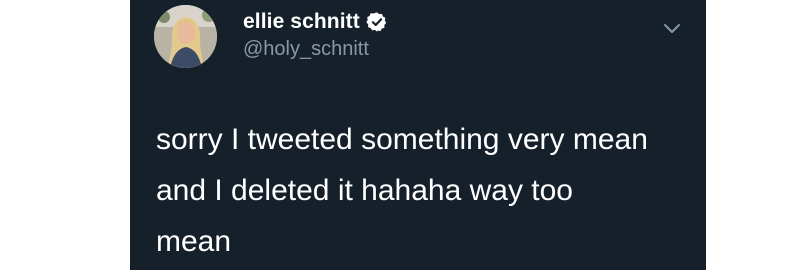 The image size is (812, 270). What do you see at coordinates (672, 29) in the screenshot?
I see `chevron-down-icon` at bounding box center [672, 29].